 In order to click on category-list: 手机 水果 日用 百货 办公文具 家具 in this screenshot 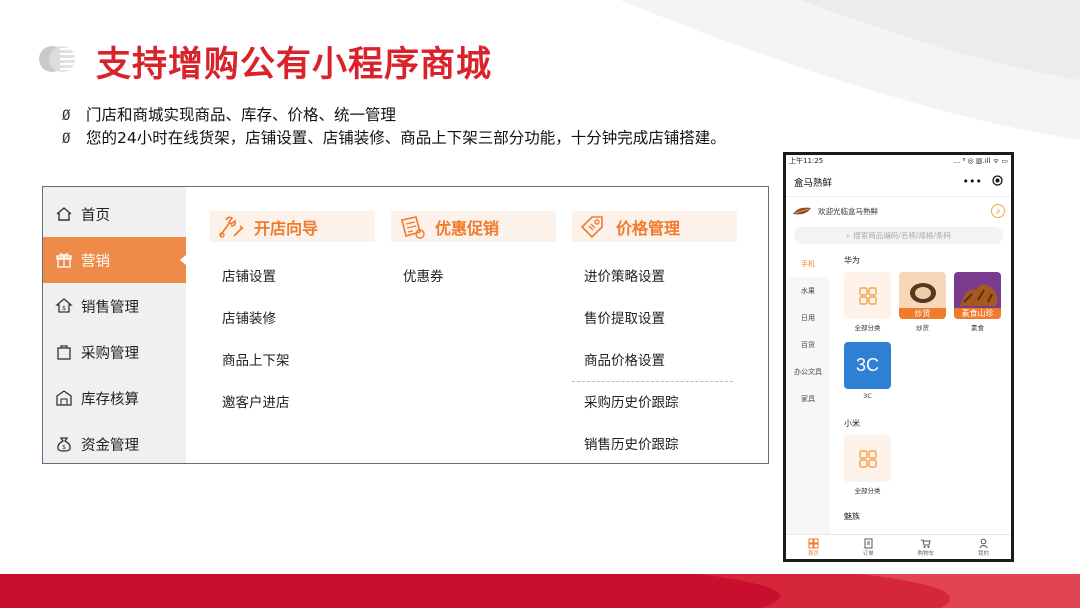, I will do `click(808, 394)`.